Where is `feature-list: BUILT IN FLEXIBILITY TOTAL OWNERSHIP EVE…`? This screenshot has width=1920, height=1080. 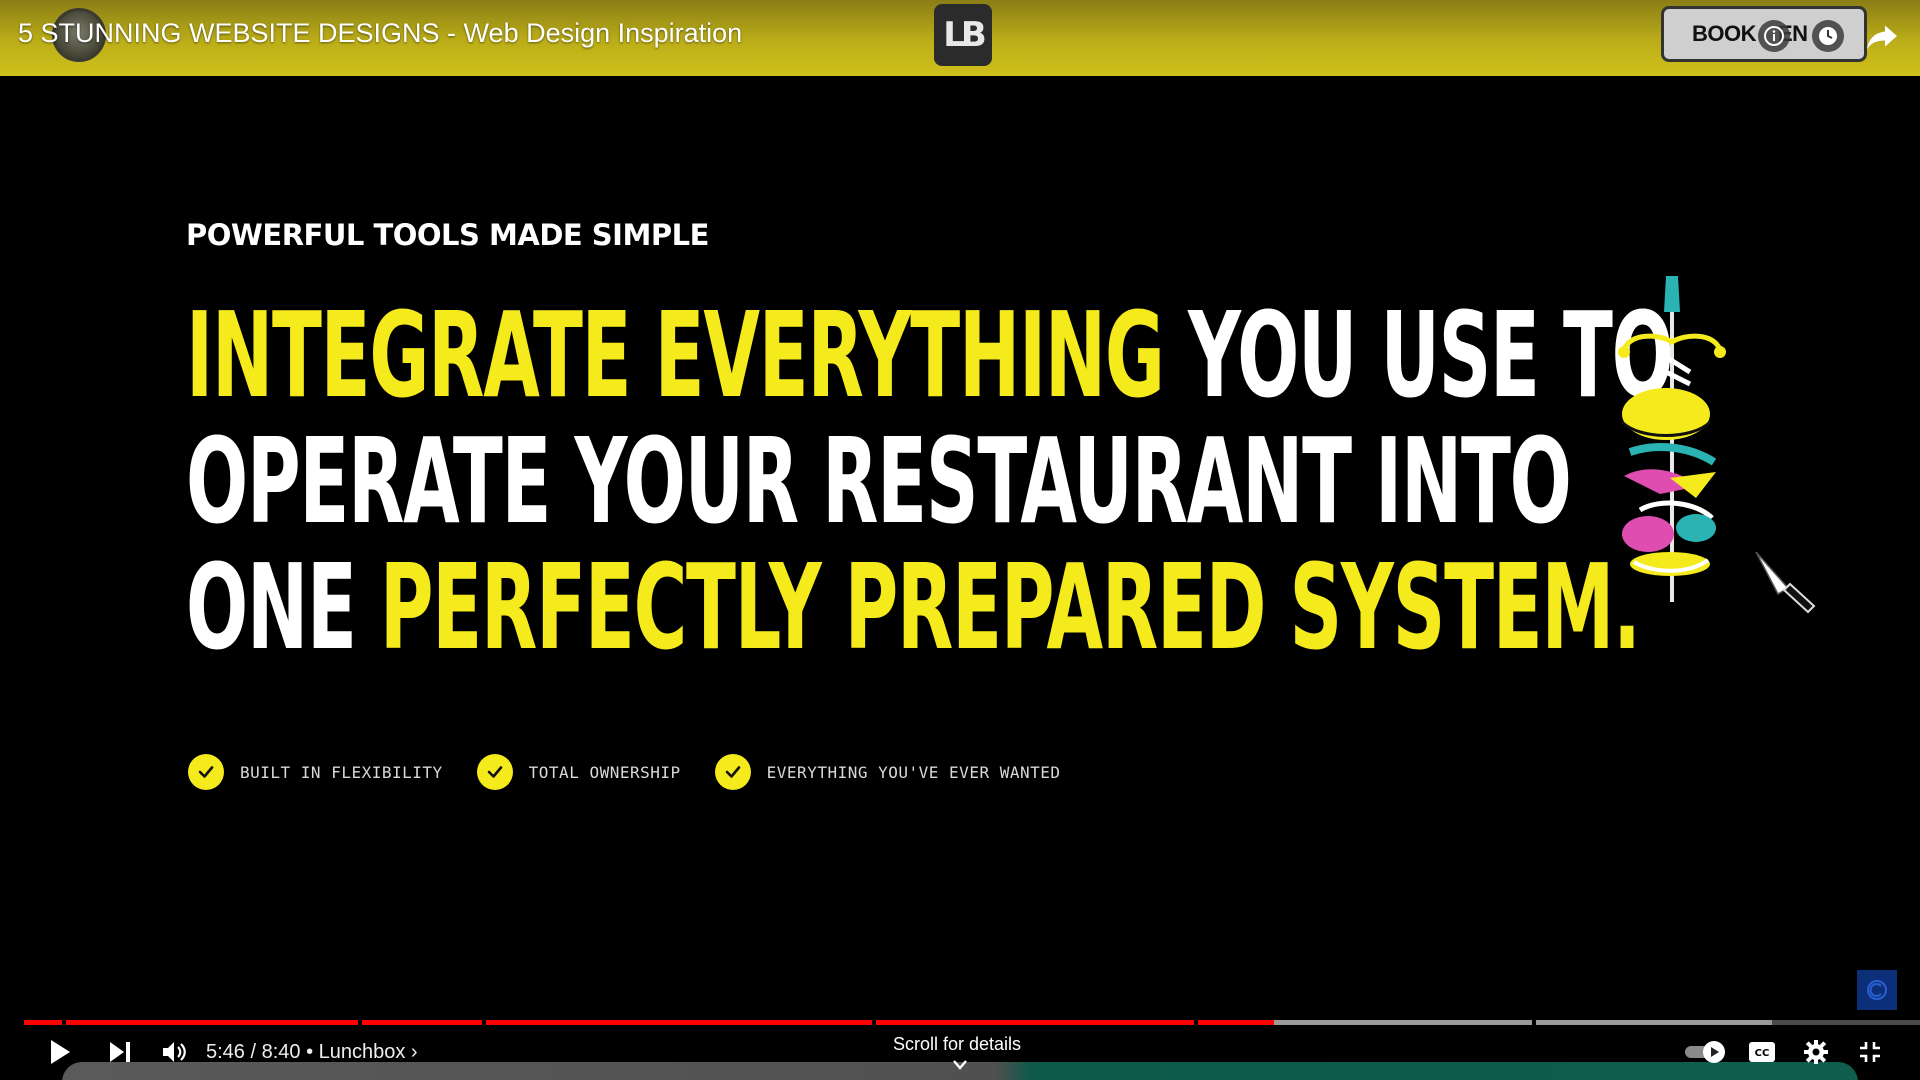 feature-list: BUILT IN FLEXIBILITY TOTAL OWNERSHIP EVE… is located at coordinates (641, 772).